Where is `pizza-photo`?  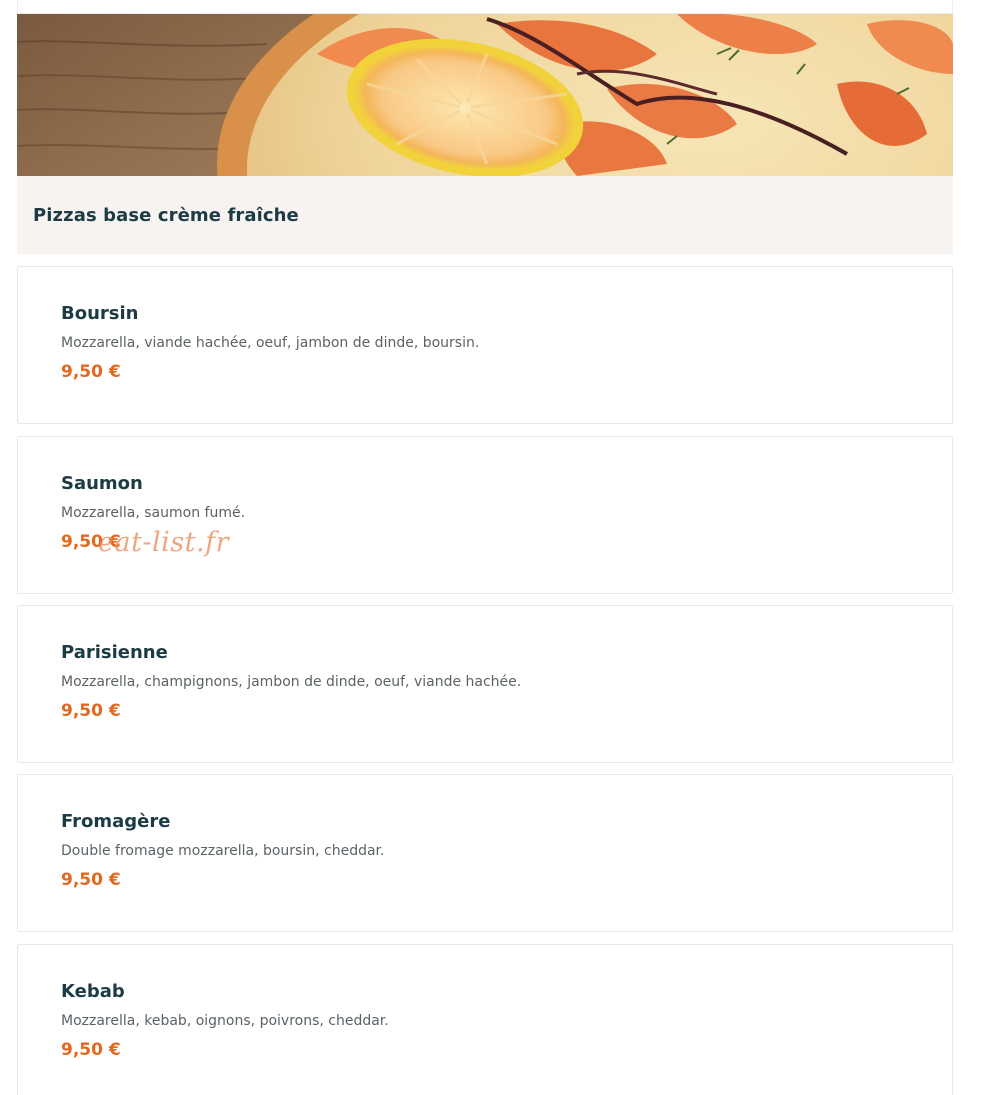 pizza-photo is located at coordinates (485, 95).